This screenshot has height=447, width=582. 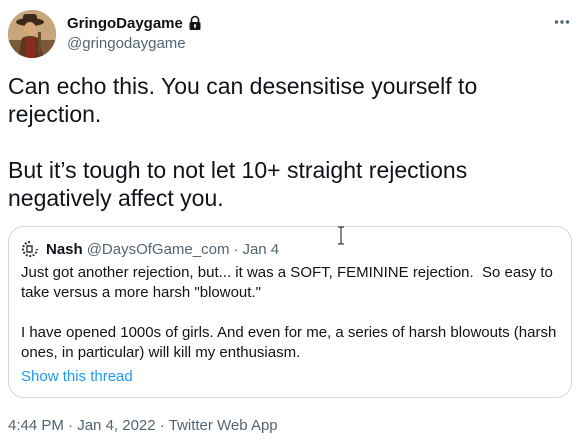 I want to click on tweet-meta: 4:44 PM · Jan 4, 2022 · Twitter Web App, so click(x=143, y=426).